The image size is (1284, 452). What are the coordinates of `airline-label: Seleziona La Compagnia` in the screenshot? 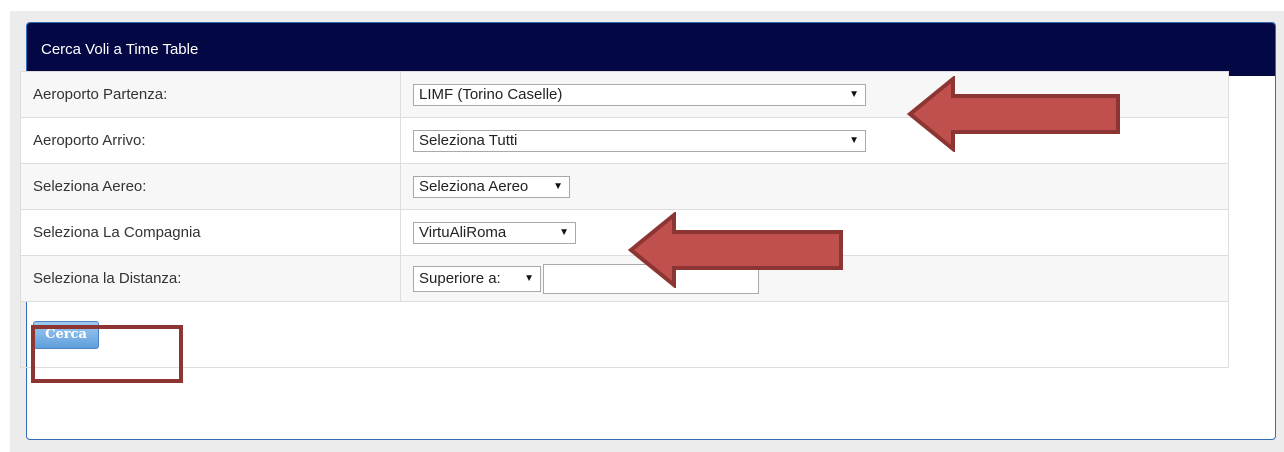 It's located at (210, 232).